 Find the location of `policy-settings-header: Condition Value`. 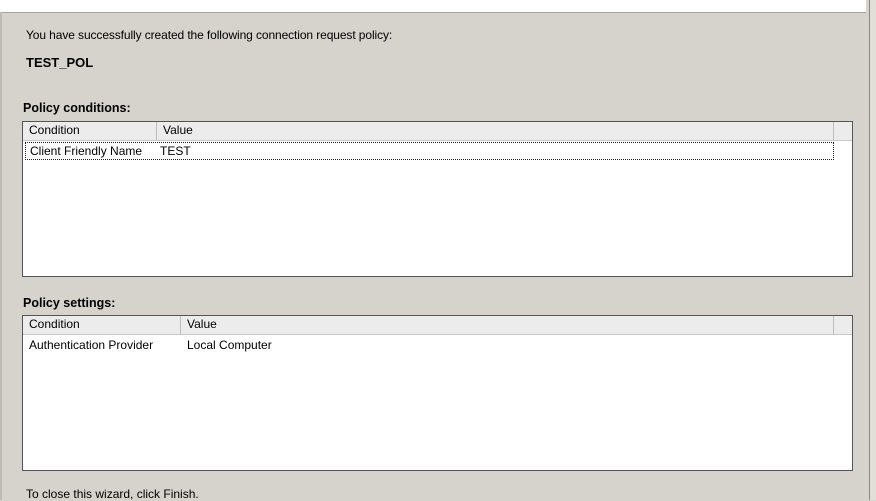

policy-settings-header: Condition Value is located at coordinates (437, 325).